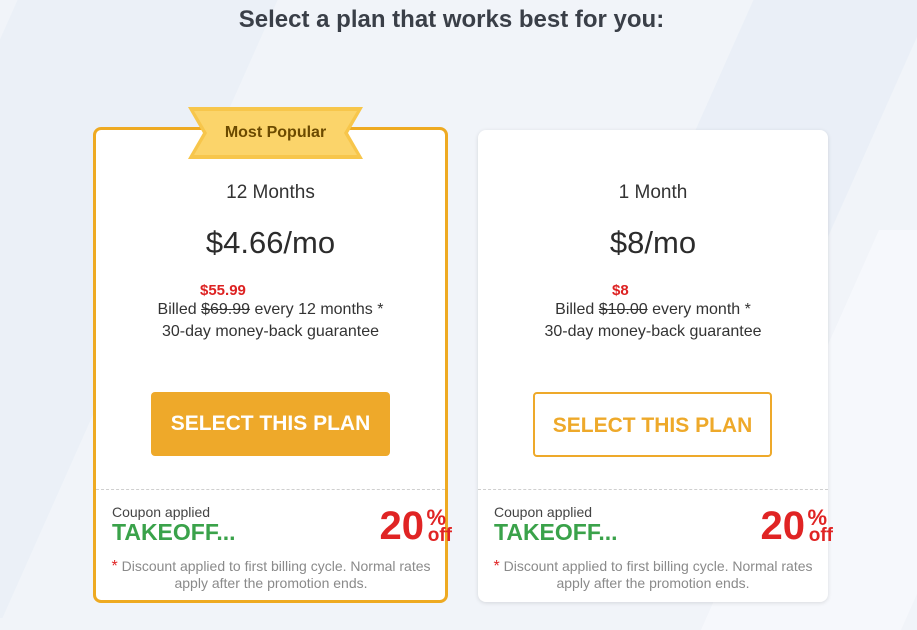 The image size is (917, 630). I want to click on original-price: $69.99, so click(226, 309).